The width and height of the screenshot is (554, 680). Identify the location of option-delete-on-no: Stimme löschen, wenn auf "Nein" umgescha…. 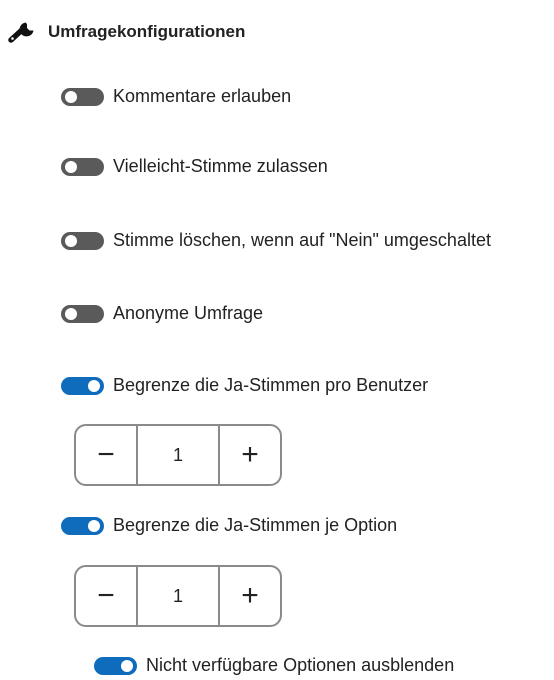
(276, 240).